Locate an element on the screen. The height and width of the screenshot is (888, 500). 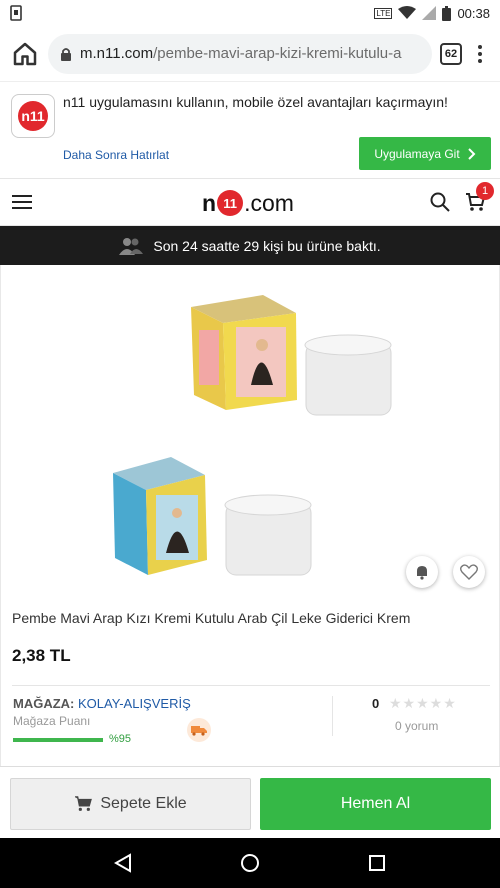
search-icon is located at coordinates (440, 202).